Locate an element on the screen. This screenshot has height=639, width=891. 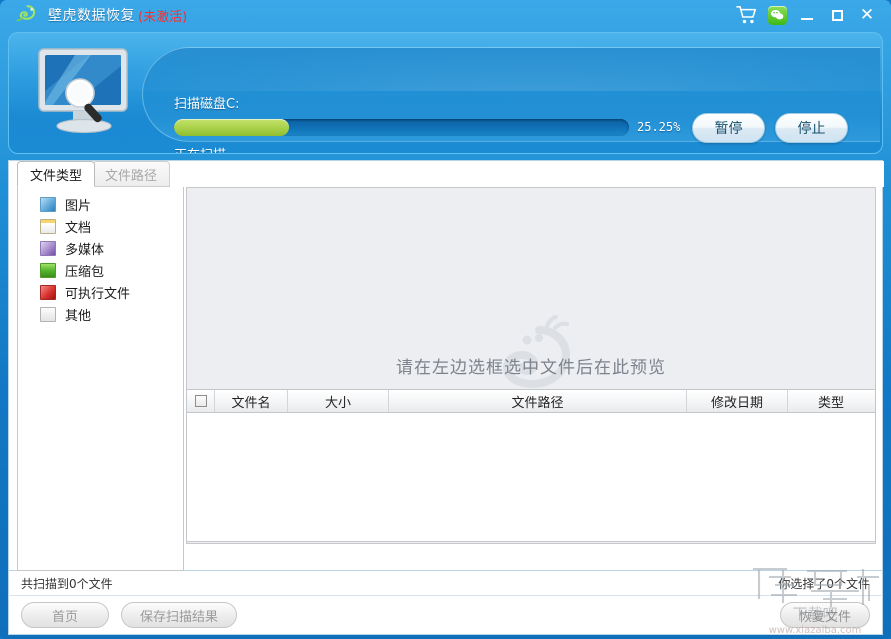
pause-scan-button: 暂停 is located at coordinates (728, 128).